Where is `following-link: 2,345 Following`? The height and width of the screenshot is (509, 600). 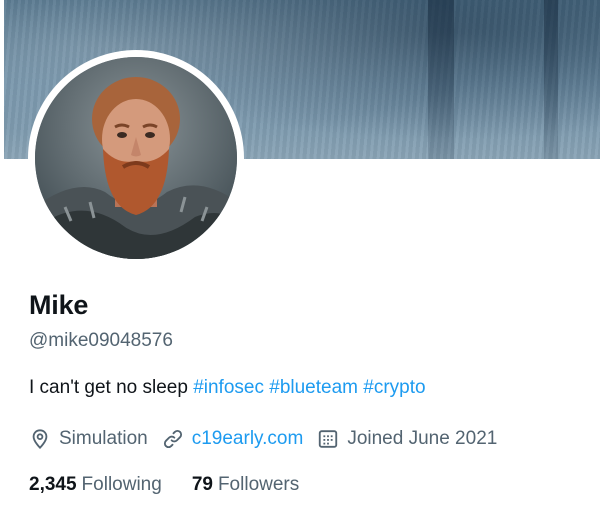 following-link: 2,345 Following is located at coordinates (95, 485).